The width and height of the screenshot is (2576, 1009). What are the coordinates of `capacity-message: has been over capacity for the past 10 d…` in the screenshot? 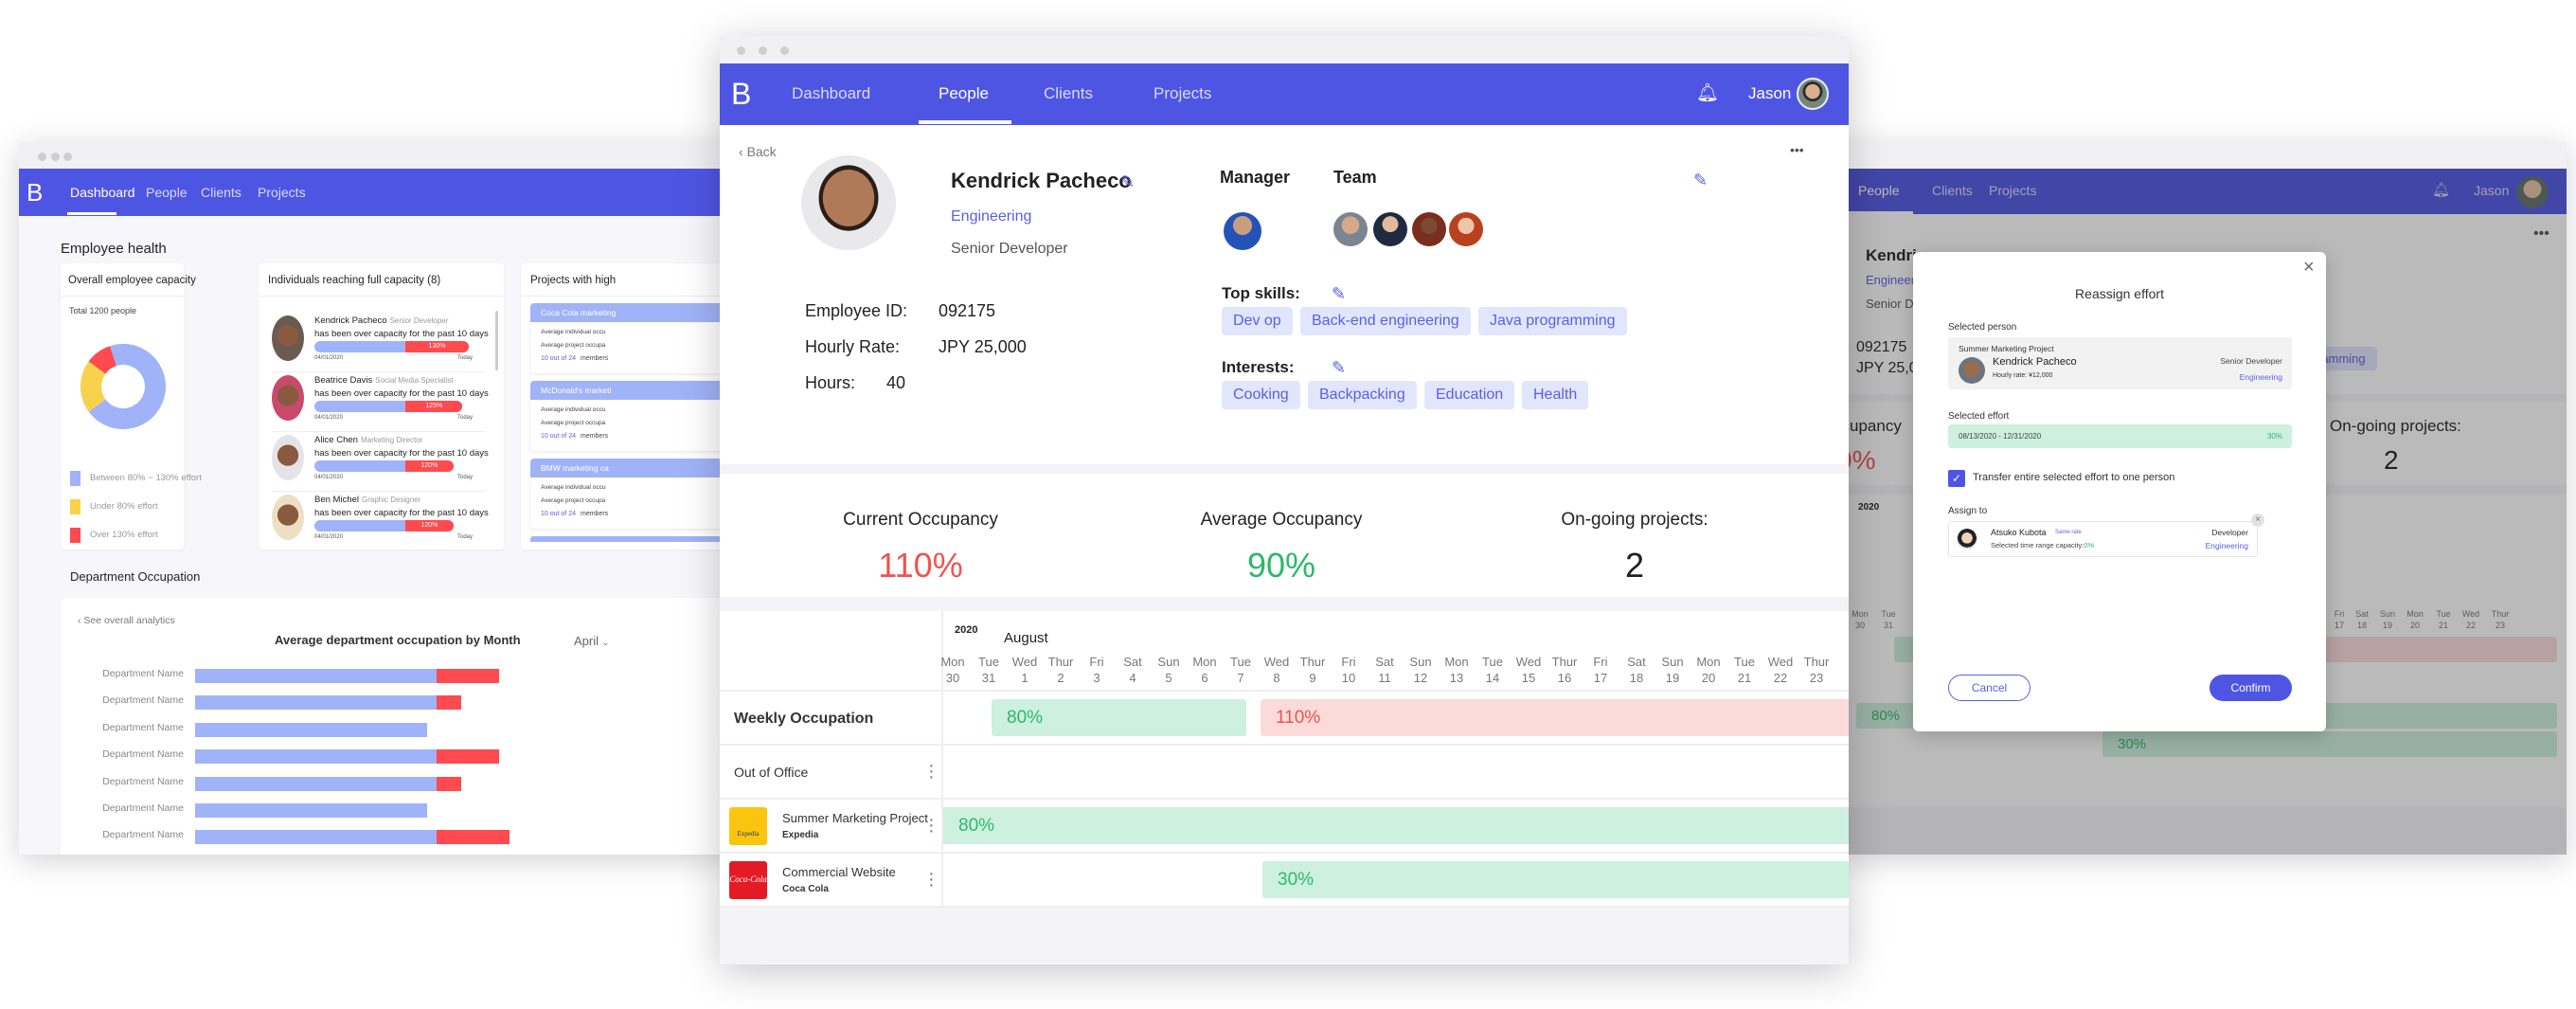 It's located at (401, 393).